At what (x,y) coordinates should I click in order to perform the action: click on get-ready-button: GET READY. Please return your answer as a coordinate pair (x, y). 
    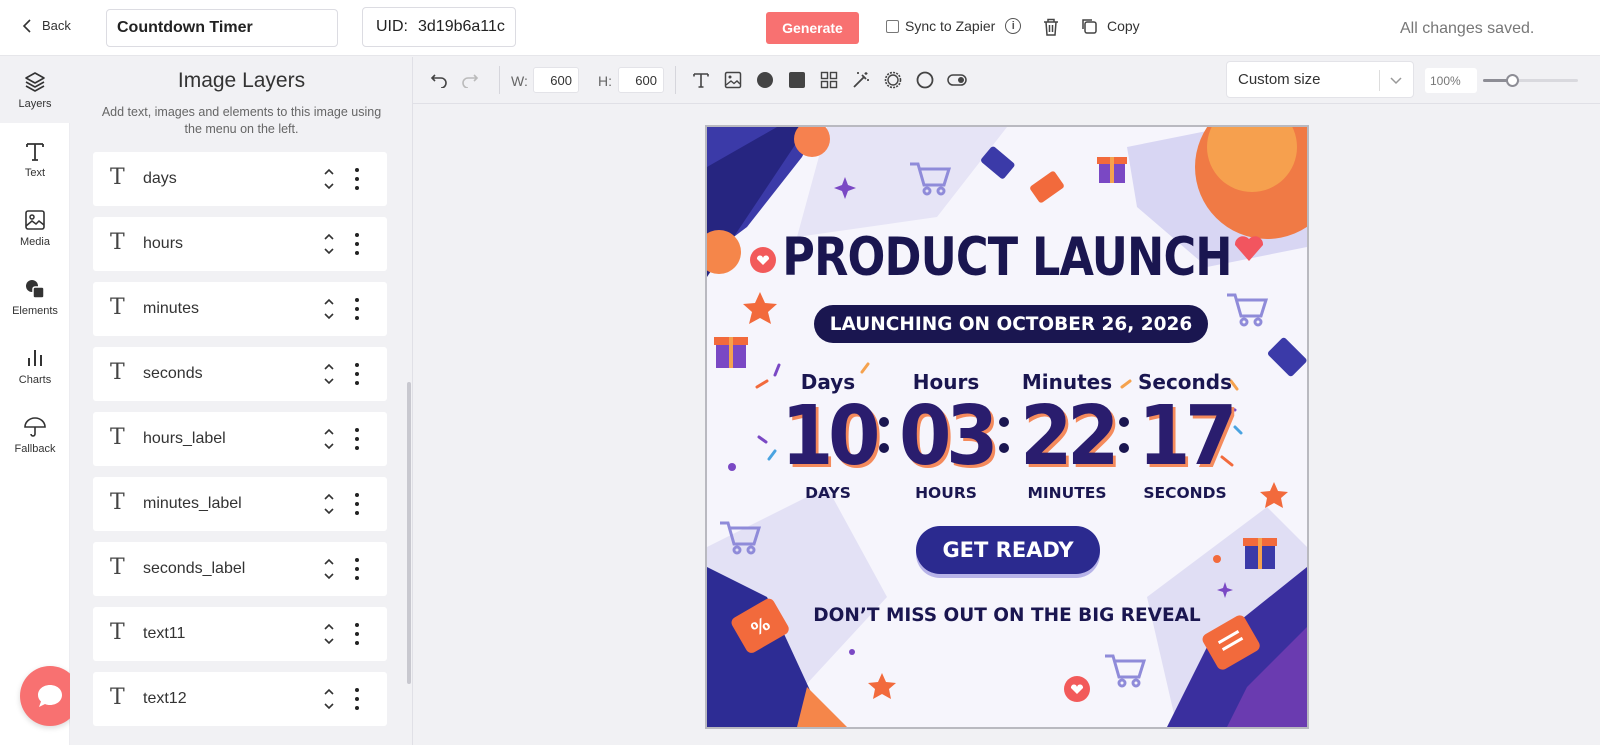
    Looking at the image, I should click on (1008, 550).